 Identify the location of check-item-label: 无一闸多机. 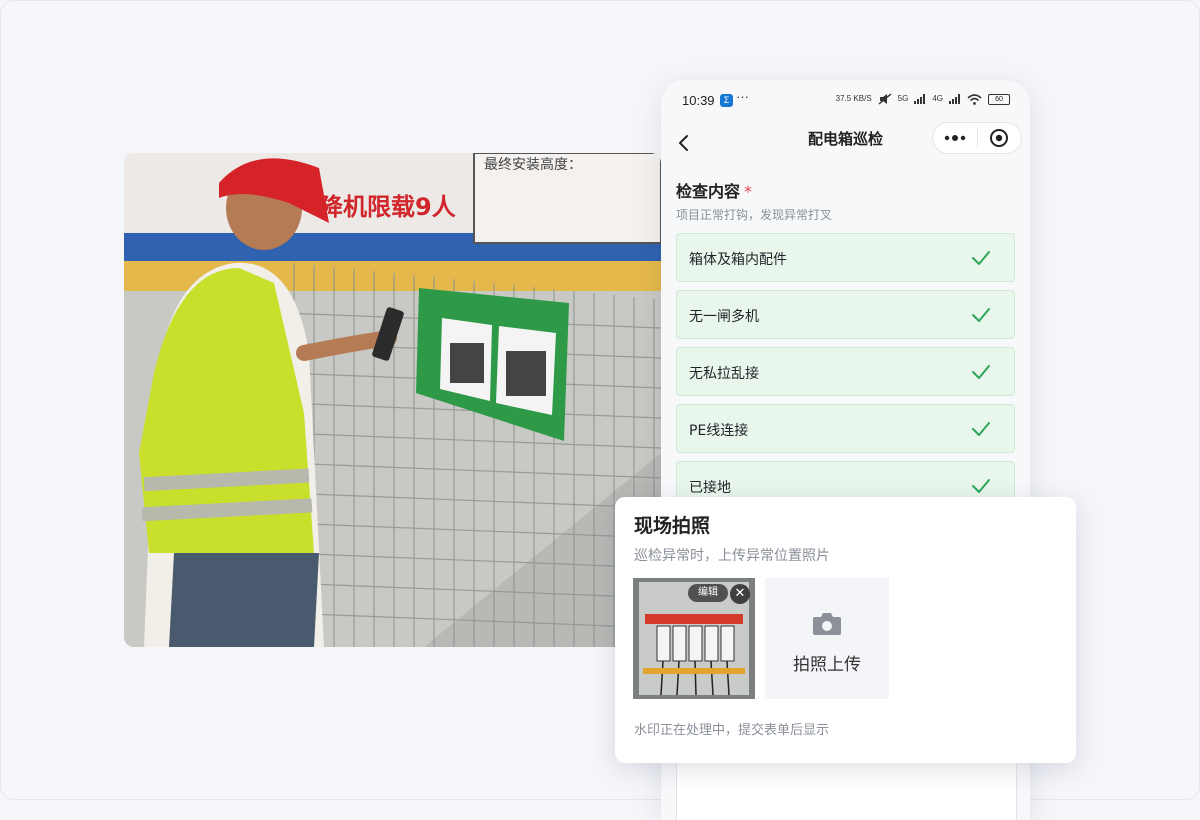
(724, 317).